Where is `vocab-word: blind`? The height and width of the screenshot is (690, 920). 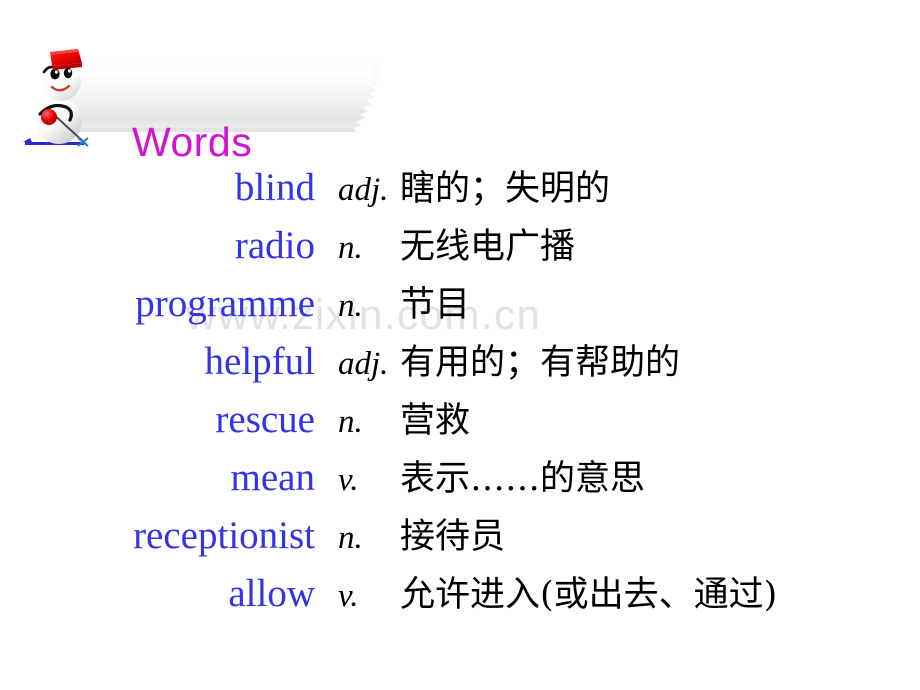
vocab-word: blind is located at coordinates (274, 187).